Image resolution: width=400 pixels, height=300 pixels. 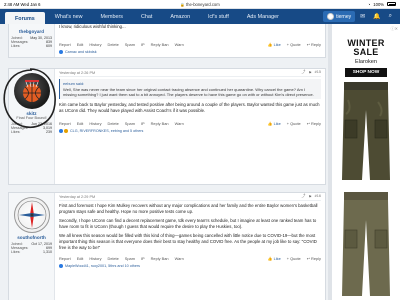 I want to click on post-number: #15, so click(x=318, y=72).